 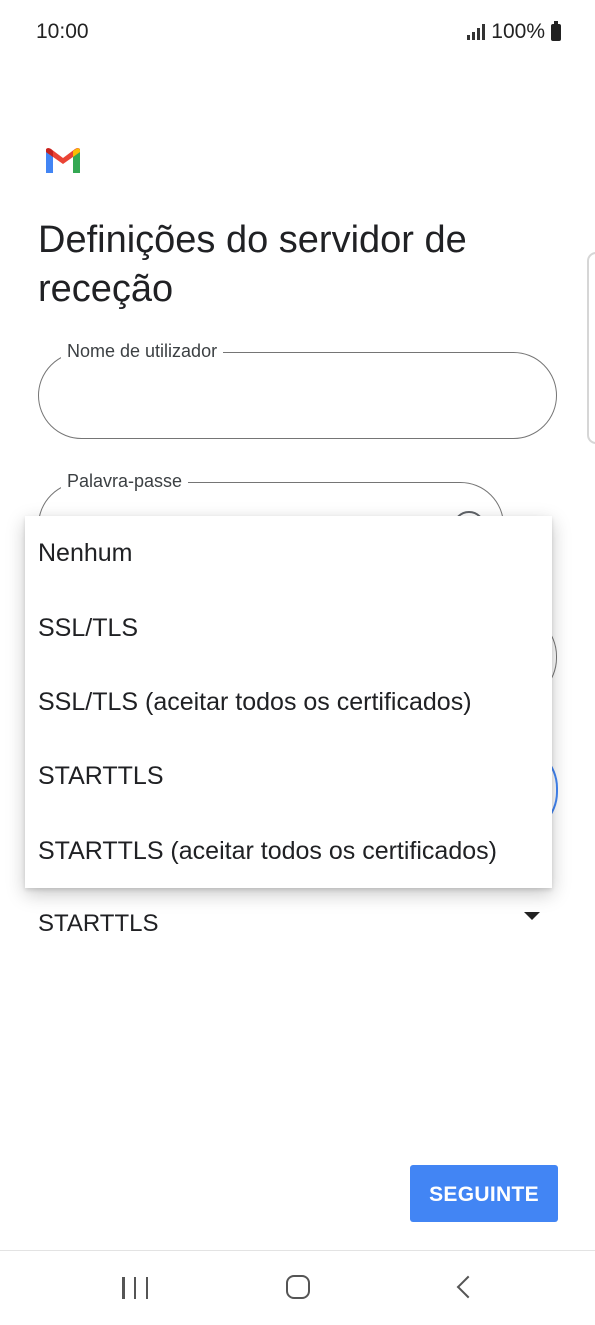 What do you see at coordinates (297, 34) in the screenshot?
I see `status-bar: 10:00 100%` at bounding box center [297, 34].